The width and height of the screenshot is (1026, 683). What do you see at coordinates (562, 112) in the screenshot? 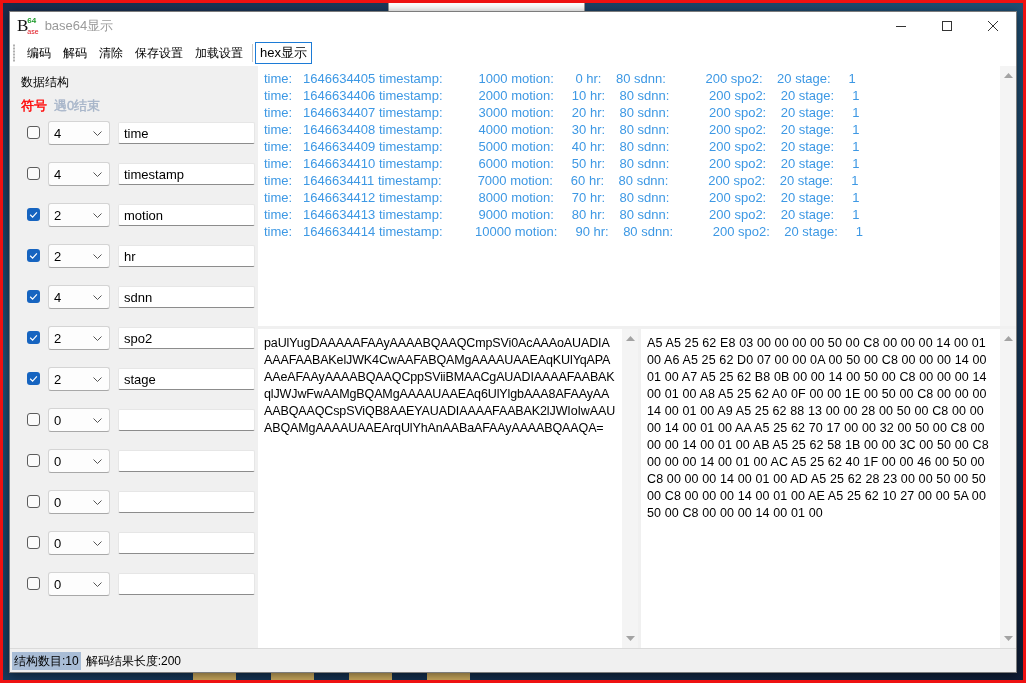
I see `log-line: time: 1646634407 timestamp: 3000 motion: 20 hr: 80 sdnn: 200 spo2: 20 stage: 1` at bounding box center [562, 112].